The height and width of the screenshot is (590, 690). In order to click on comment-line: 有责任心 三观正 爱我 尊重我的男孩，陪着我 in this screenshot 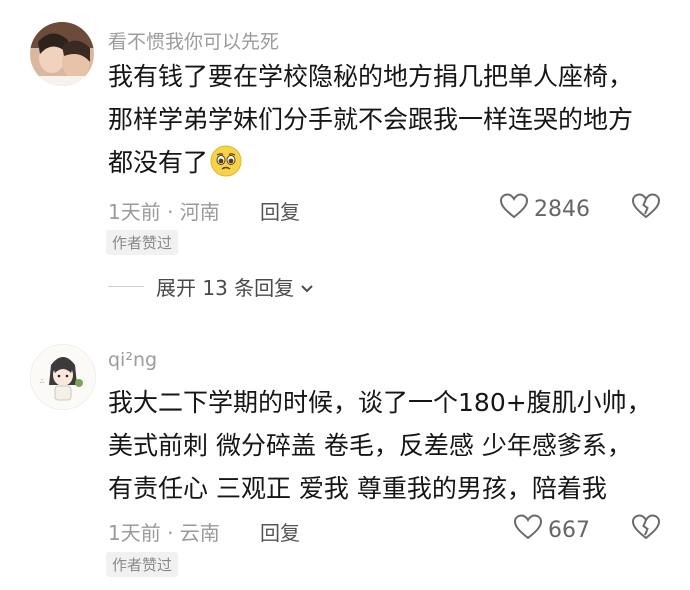, I will do `click(357, 488)`.